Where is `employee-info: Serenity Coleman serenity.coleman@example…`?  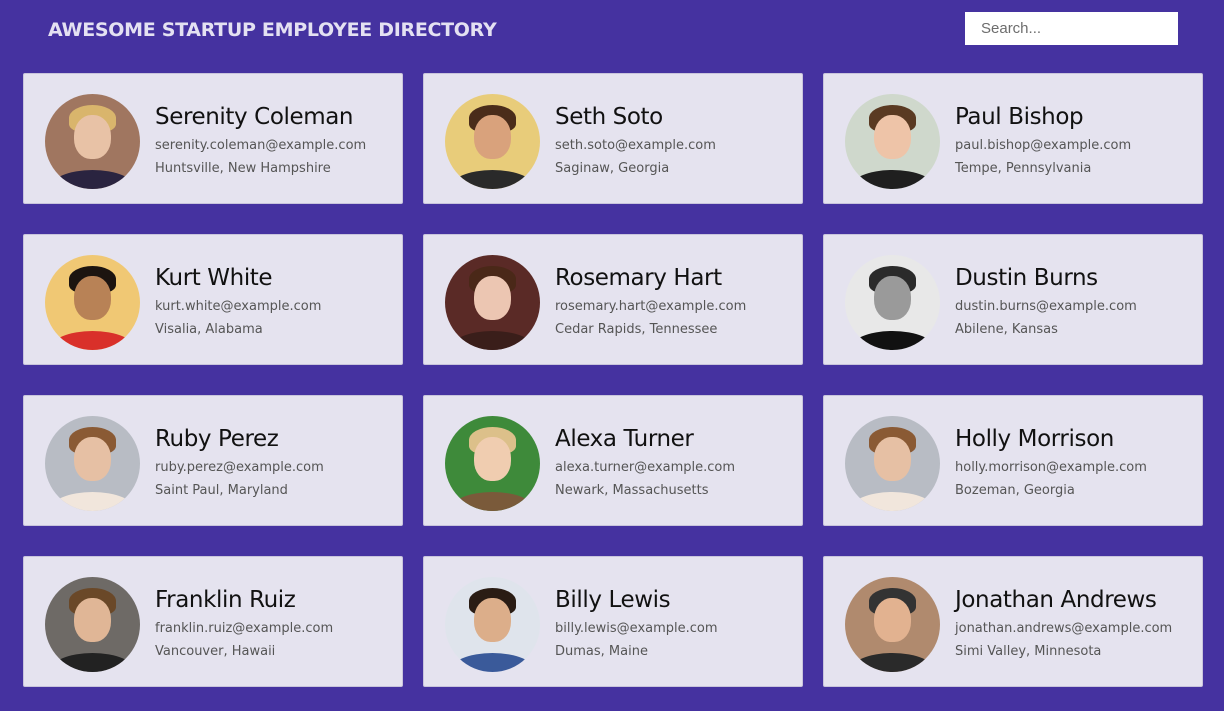 employee-info: Serenity Coleman serenity.coleman@example… is located at coordinates (260, 140).